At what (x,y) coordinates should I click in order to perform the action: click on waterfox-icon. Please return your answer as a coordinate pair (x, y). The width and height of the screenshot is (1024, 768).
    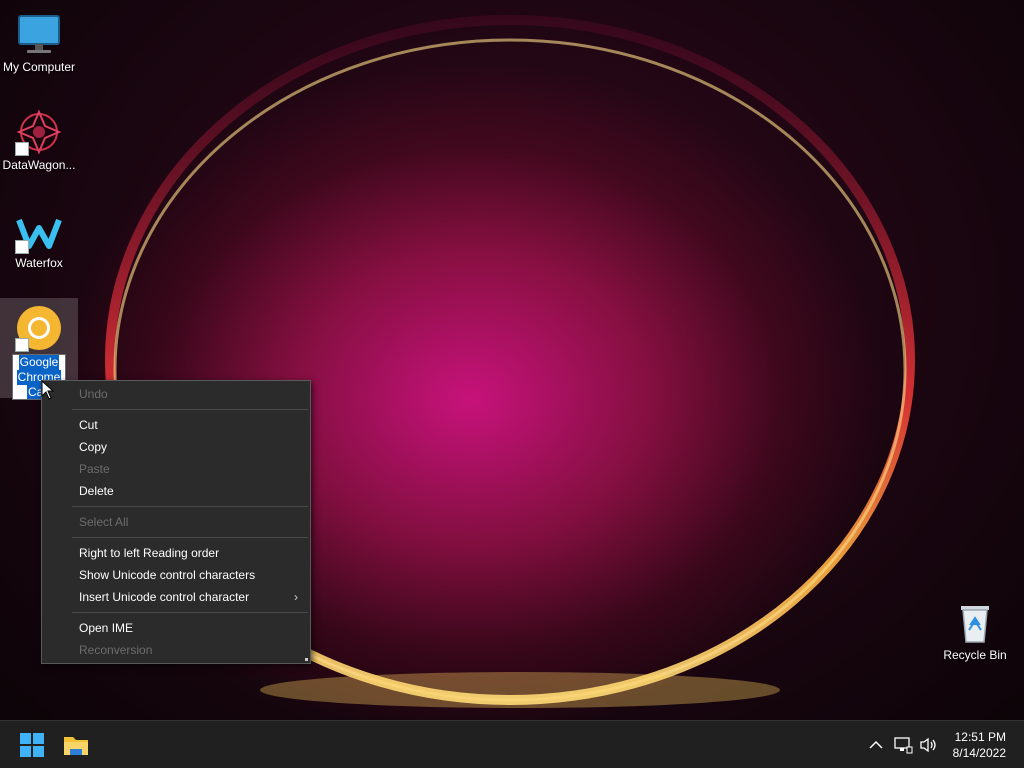
    Looking at the image, I should click on (39, 230).